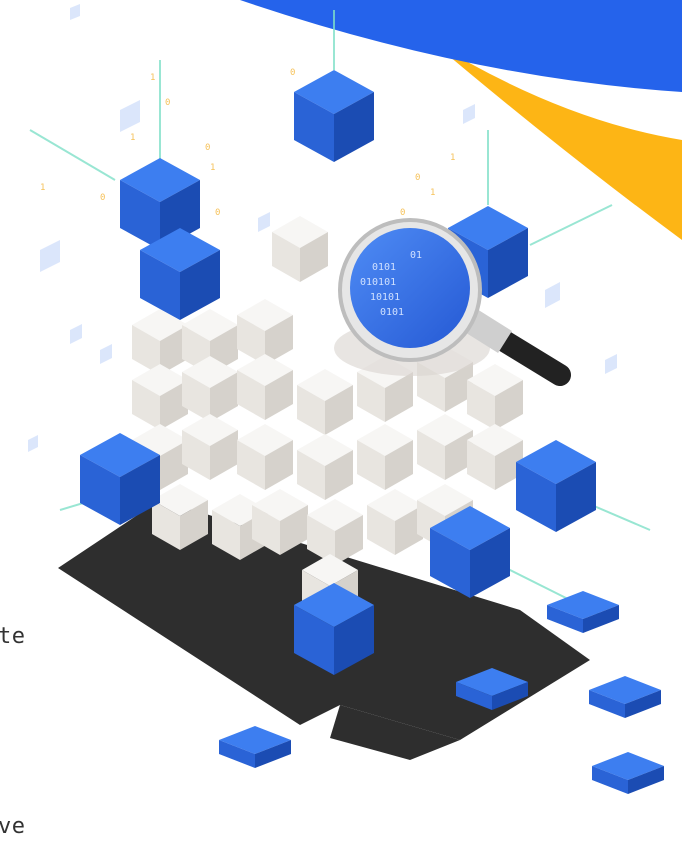 The image size is (682, 847). Describe the element at coordinates (13, 636) in the screenshot. I see `text-fragment: te` at that location.